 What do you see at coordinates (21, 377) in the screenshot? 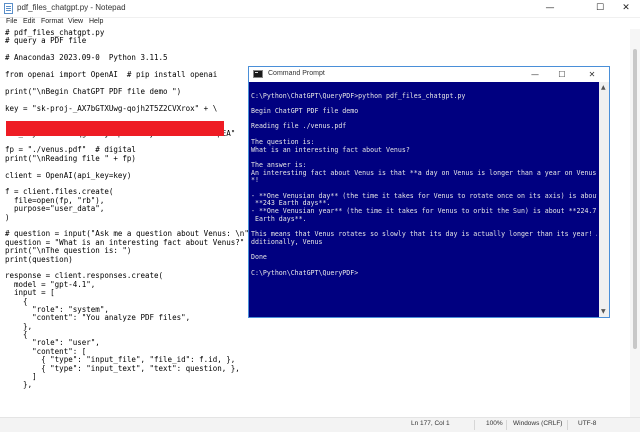
I see `code-line: ]` at bounding box center [21, 377].